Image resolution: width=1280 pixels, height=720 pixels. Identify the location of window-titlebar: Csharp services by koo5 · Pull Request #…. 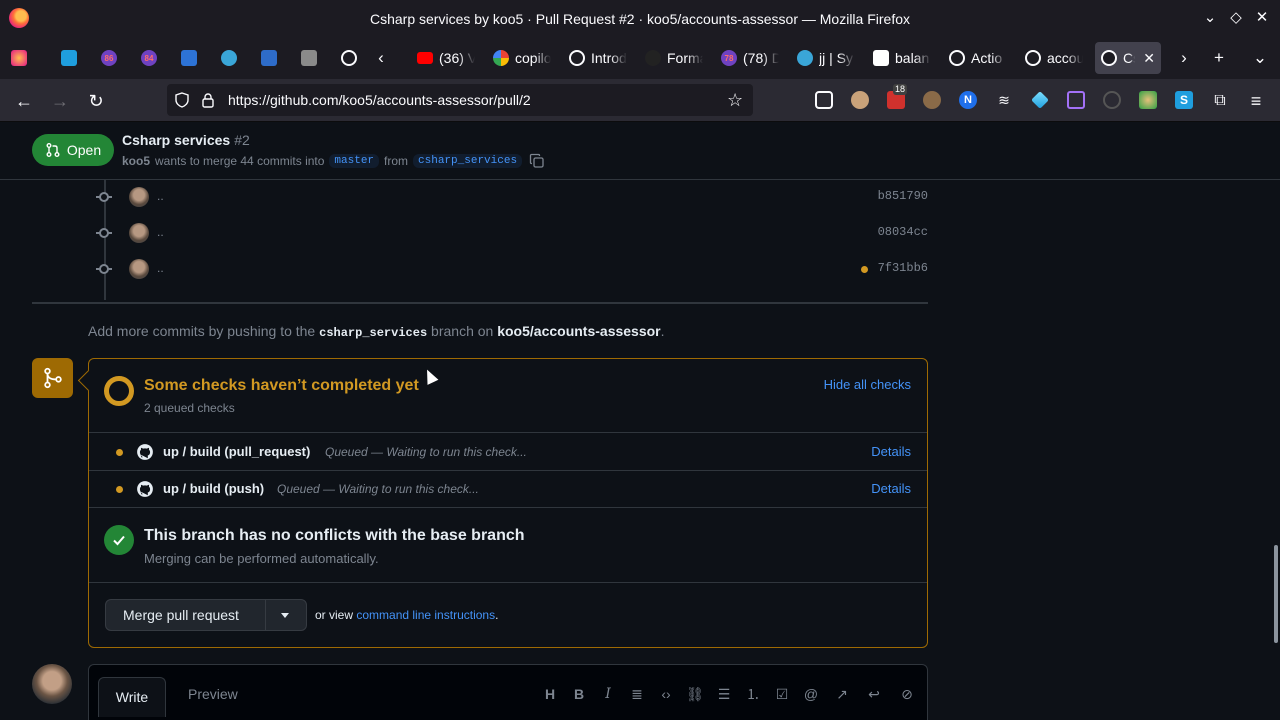
(640, 18).